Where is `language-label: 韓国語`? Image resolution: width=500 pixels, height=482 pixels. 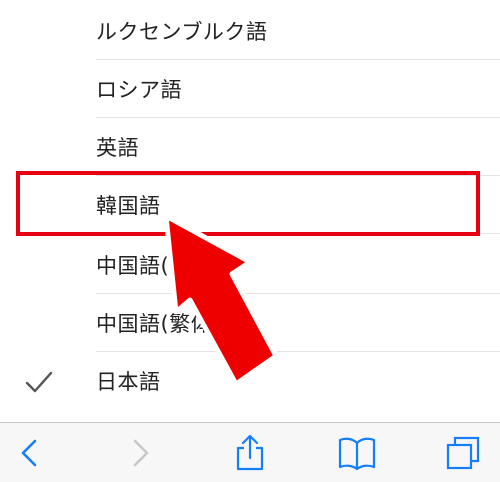
language-label: 韓国語 is located at coordinates (128, 206).